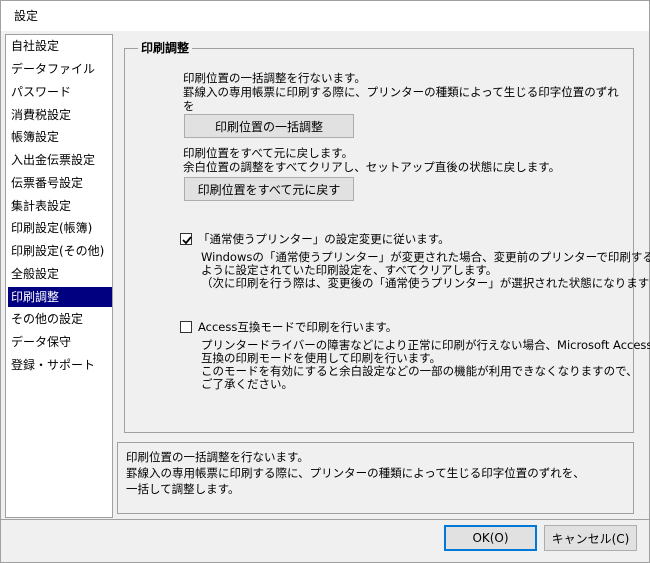 This screenshot has width=650, height=563. I want to click on bulk-adjust-desc-1: 印刷位置の一括調整を行ないます。, so click(274, 78).